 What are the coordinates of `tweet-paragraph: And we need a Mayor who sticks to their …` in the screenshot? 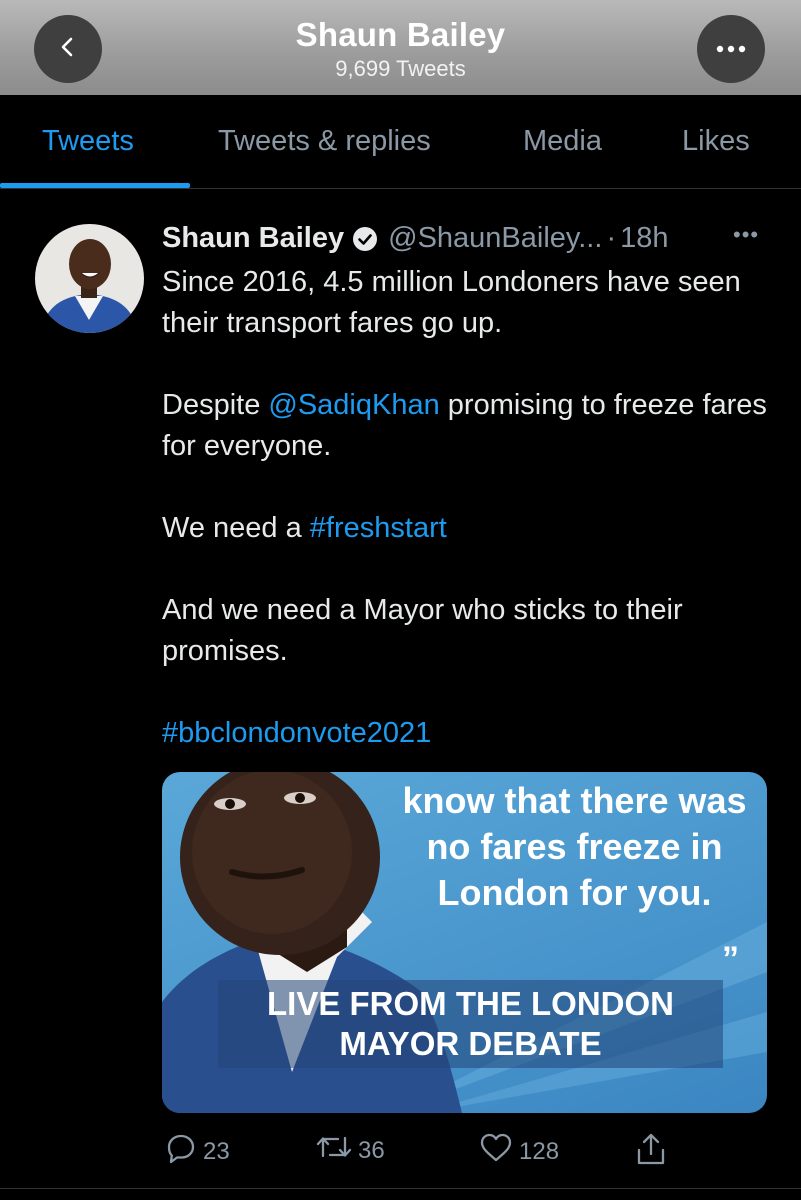 It's located at (422, 630).